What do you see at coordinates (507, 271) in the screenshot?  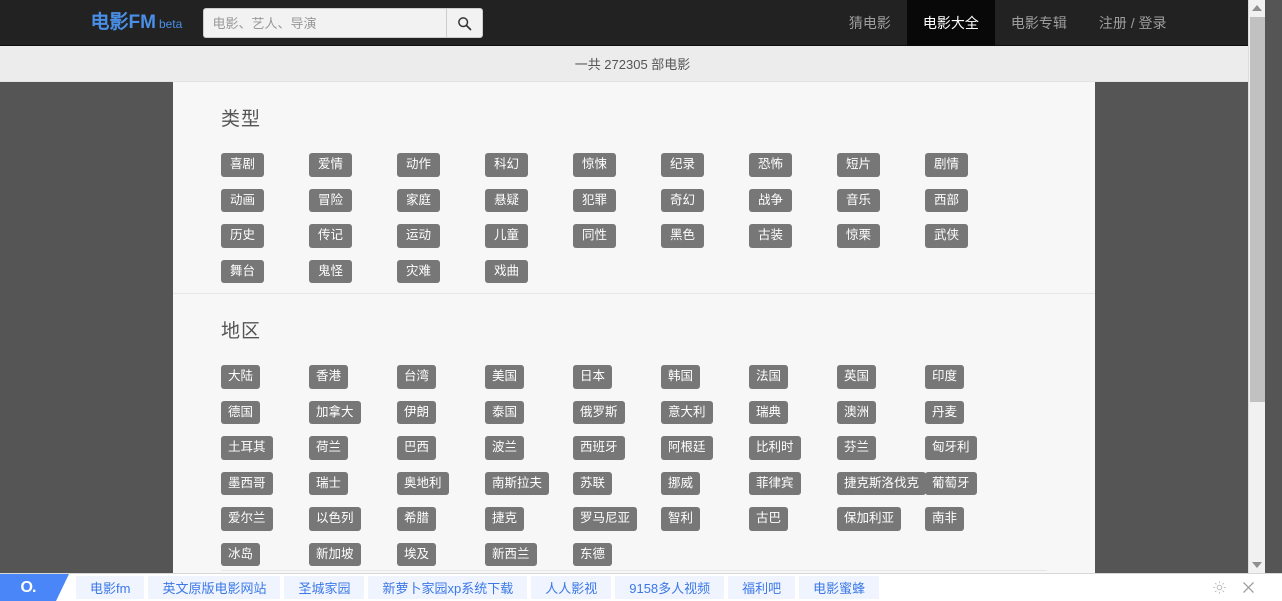 I see `genre-tag: 戏曲` at bounding box center [507, 271].